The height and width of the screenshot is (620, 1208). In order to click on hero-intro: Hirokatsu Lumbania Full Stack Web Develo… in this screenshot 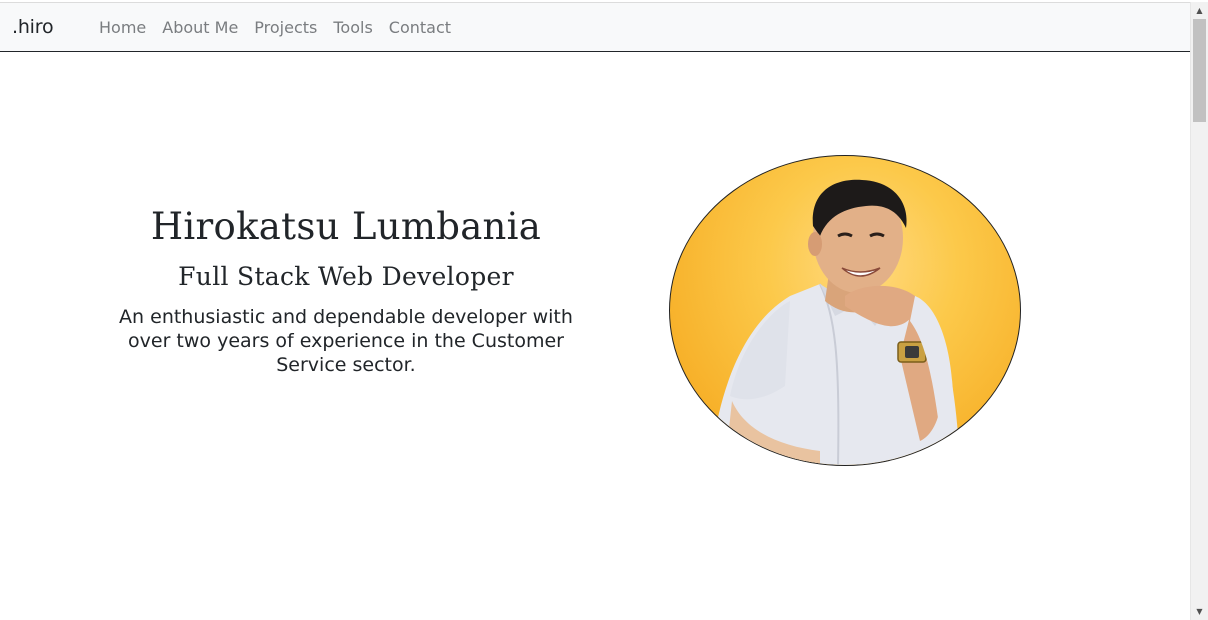, I will do `click(346, 288)`.